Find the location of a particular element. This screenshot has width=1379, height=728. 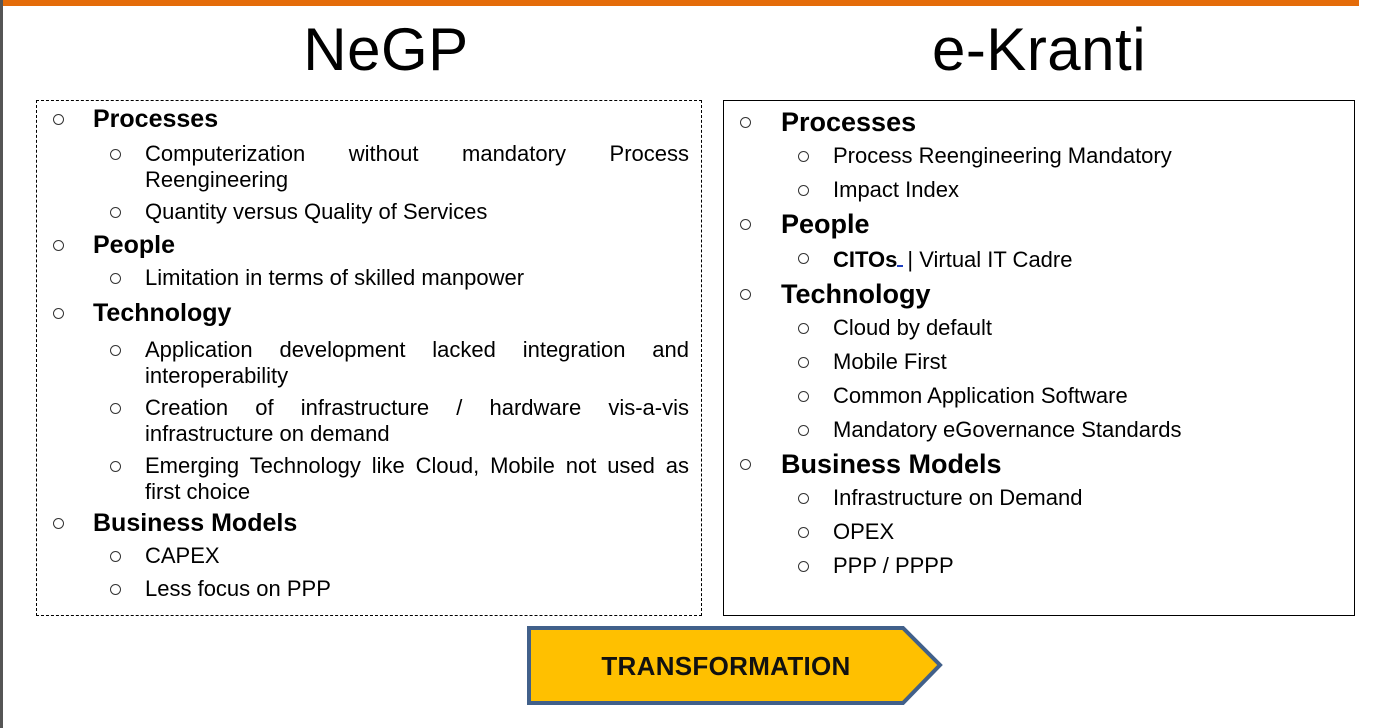

list-item: Mandatory eGovernance Standards is located at coordinates (1039, 430).